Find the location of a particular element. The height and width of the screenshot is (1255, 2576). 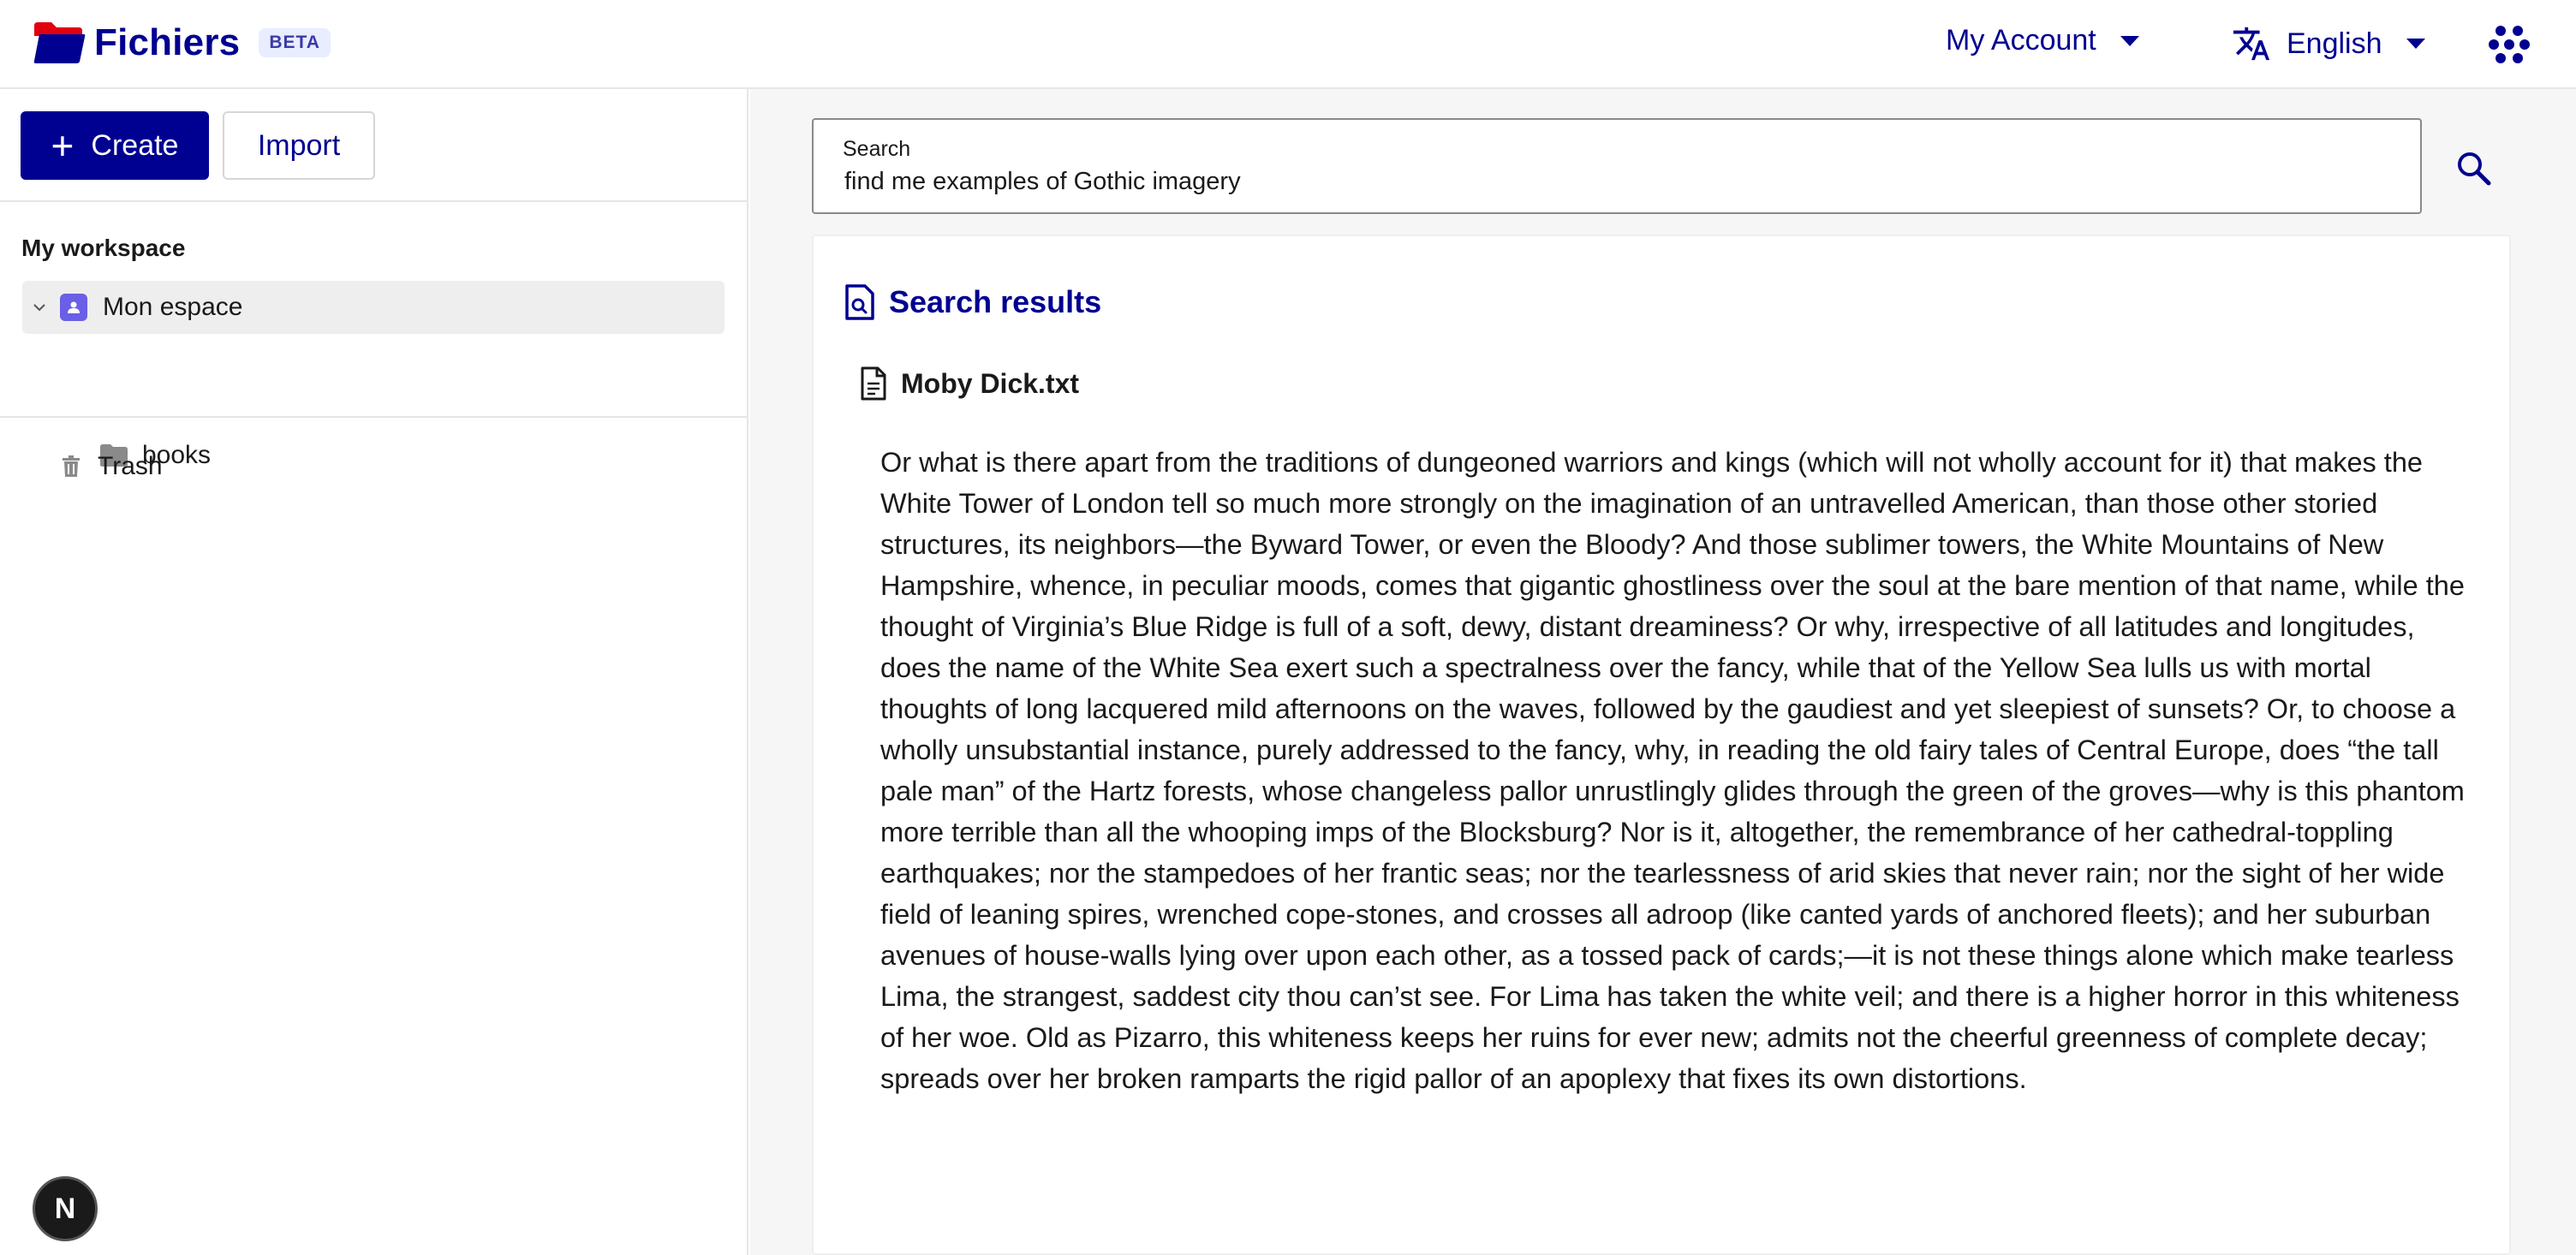

language-selector: English is located at coordinates (2328, 43).